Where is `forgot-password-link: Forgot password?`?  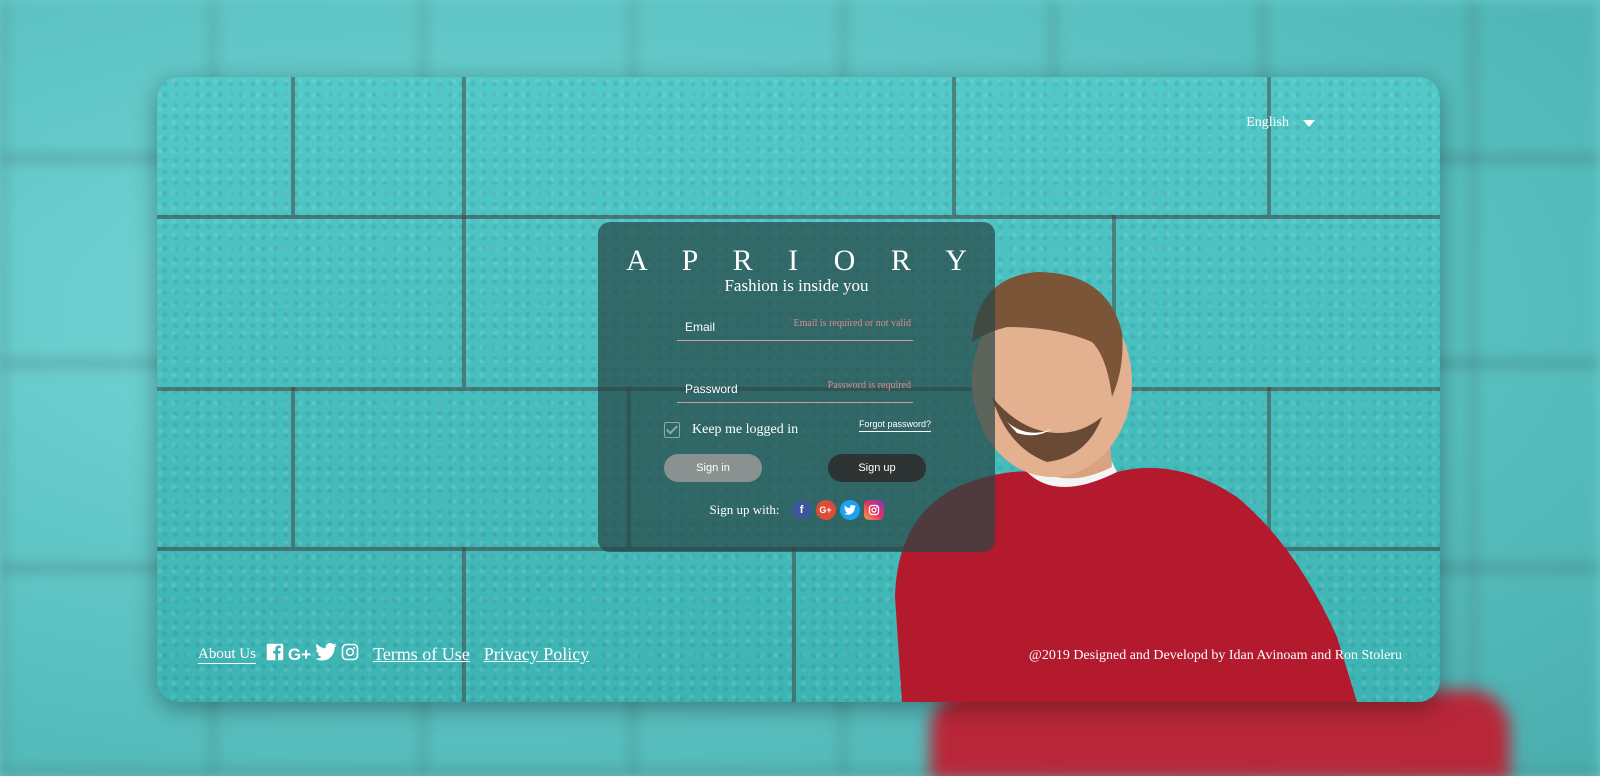 forgot-password-link: Forgot password? is located at coordinates (894, 425).